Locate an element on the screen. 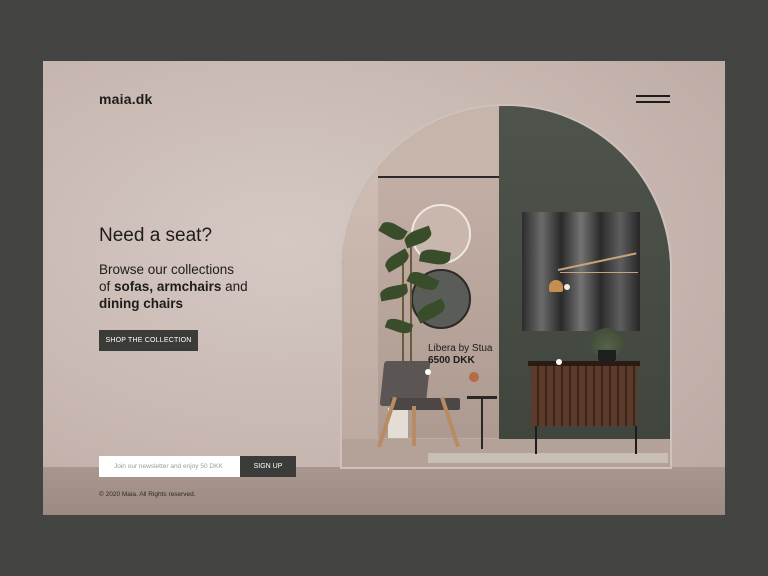 This screenshot has height=576, width=768. category-dining-chairs: dining chairs is located at coordinates (141, 303).